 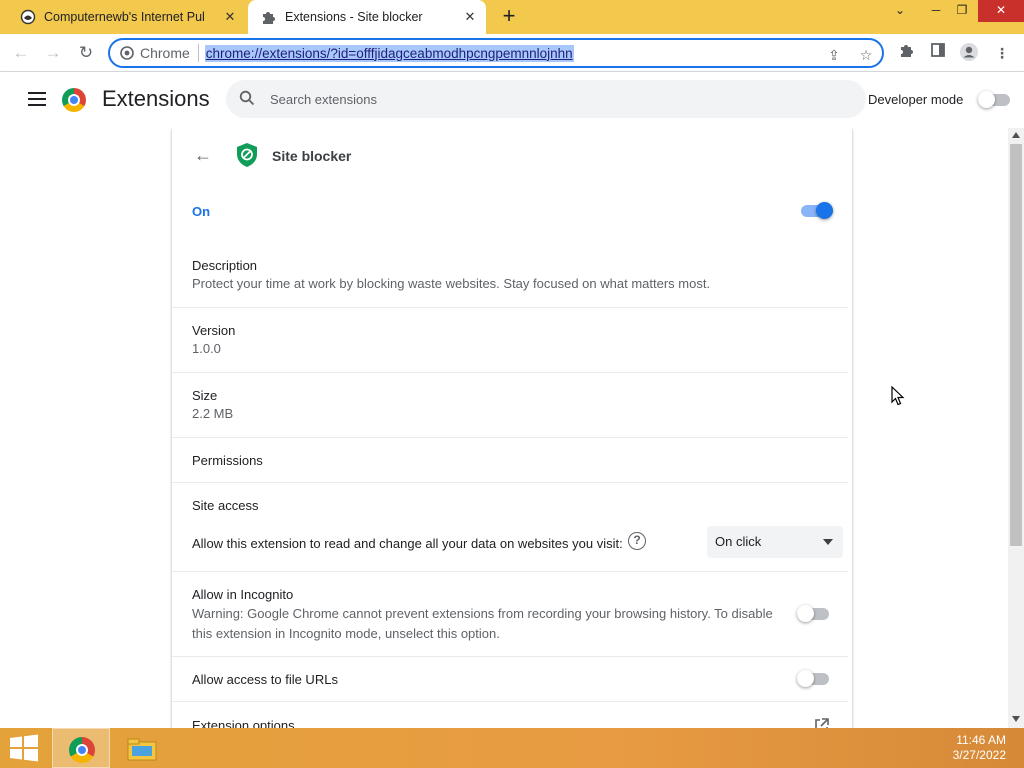 What do you see at coordinates (1016, 345) in the screenshot?
I see `scrollbar-thumb` at bounding box center [1016, 345].